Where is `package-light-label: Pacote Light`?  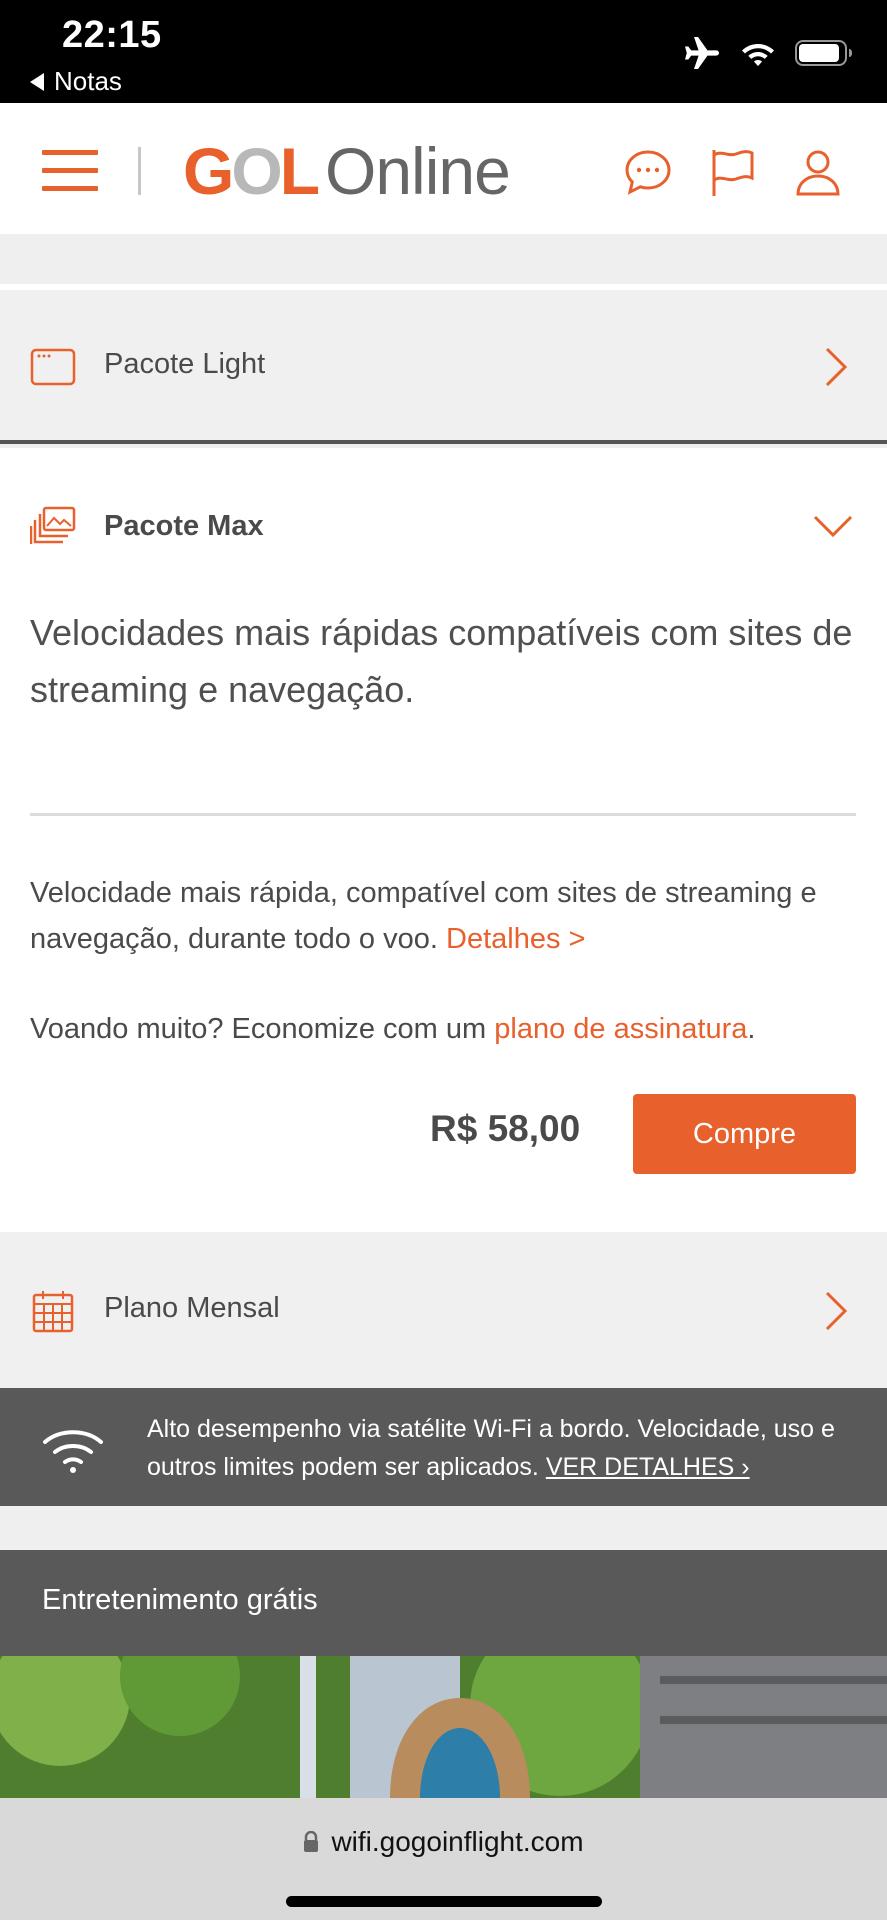 package-light-label: Pacote Light is located at coordinates (185, 364).